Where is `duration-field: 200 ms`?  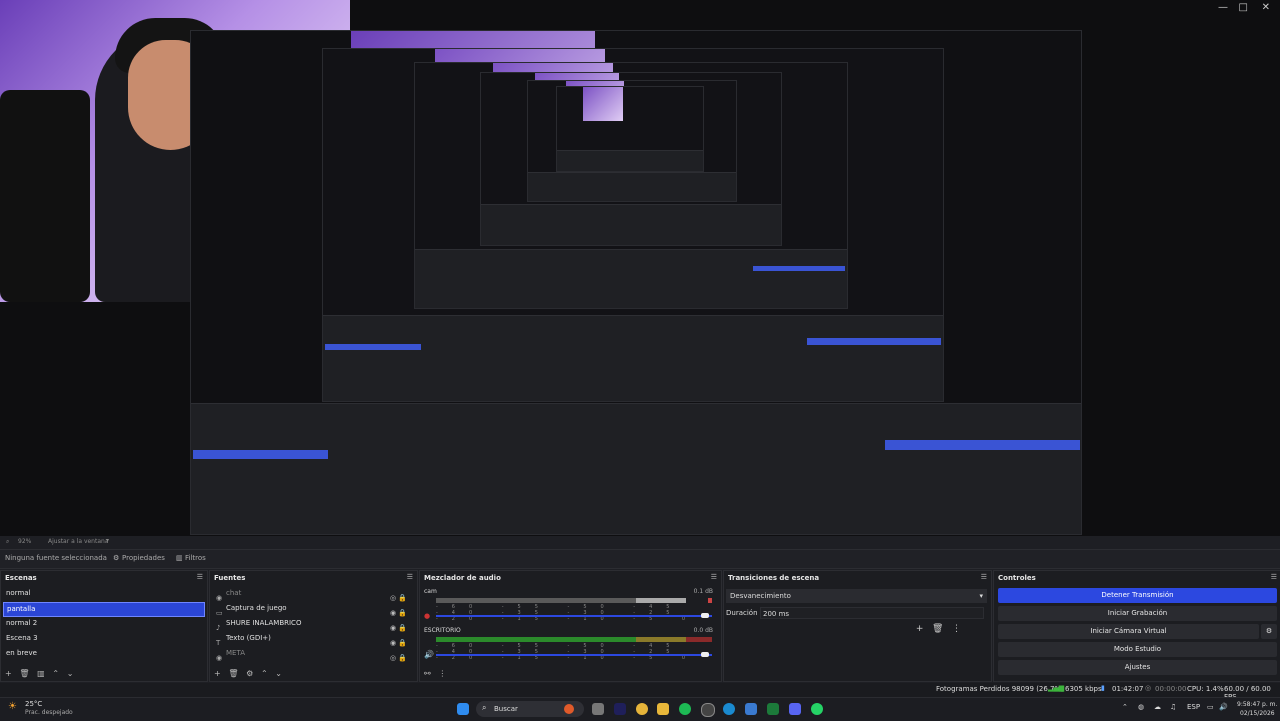
duration-field: 200 ms is located at coordinates (872, 613).